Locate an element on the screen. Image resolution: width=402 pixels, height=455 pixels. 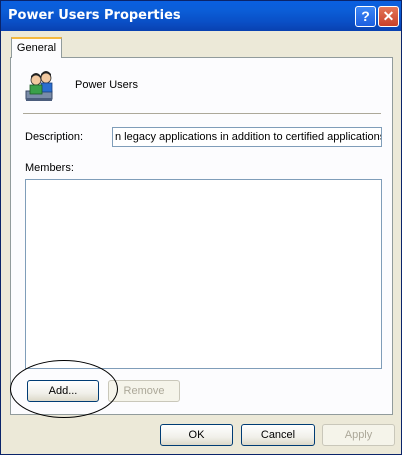
tab-general: General is located at coordinates (36, 47).